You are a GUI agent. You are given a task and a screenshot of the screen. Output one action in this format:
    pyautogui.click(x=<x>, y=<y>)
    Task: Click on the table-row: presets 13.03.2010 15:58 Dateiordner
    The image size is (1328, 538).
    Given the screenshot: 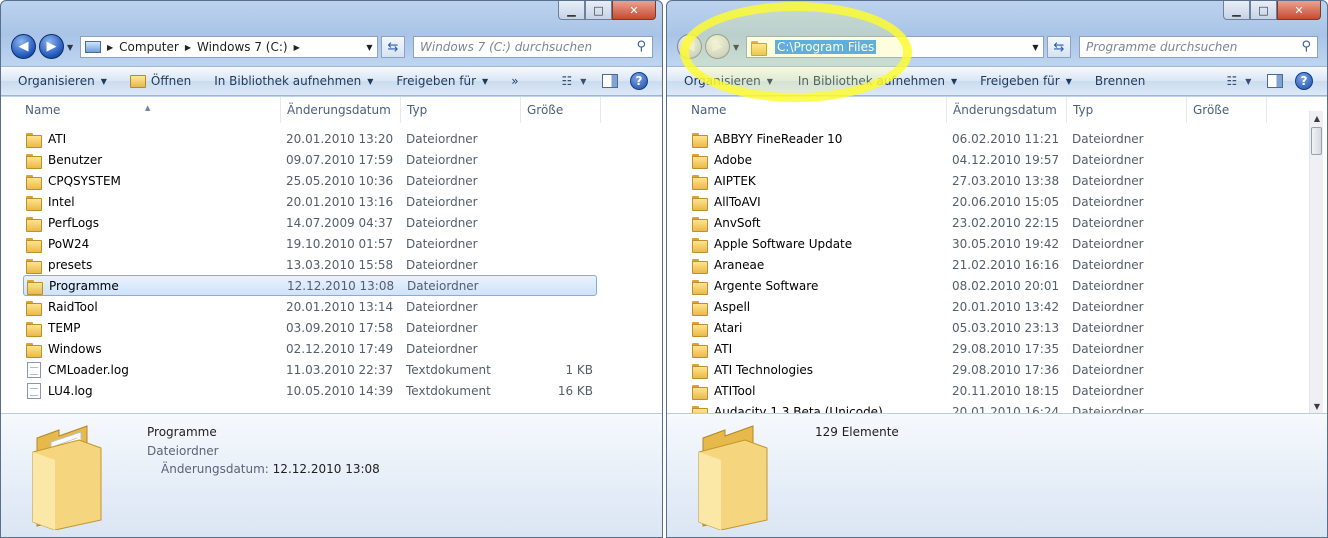 What is the action you would take?
    pyautogui.click(x=310, y=264)
    